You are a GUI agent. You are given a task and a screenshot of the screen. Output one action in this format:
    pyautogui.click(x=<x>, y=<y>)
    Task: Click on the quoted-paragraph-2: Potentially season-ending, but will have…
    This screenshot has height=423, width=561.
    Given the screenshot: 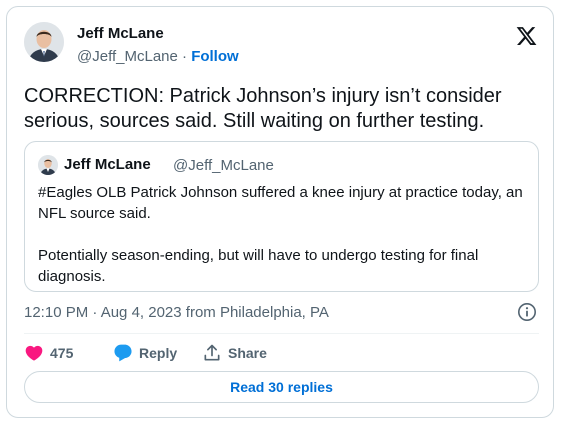 What is the action you would take?
    pyautogui.click(x=258, y=266)
    